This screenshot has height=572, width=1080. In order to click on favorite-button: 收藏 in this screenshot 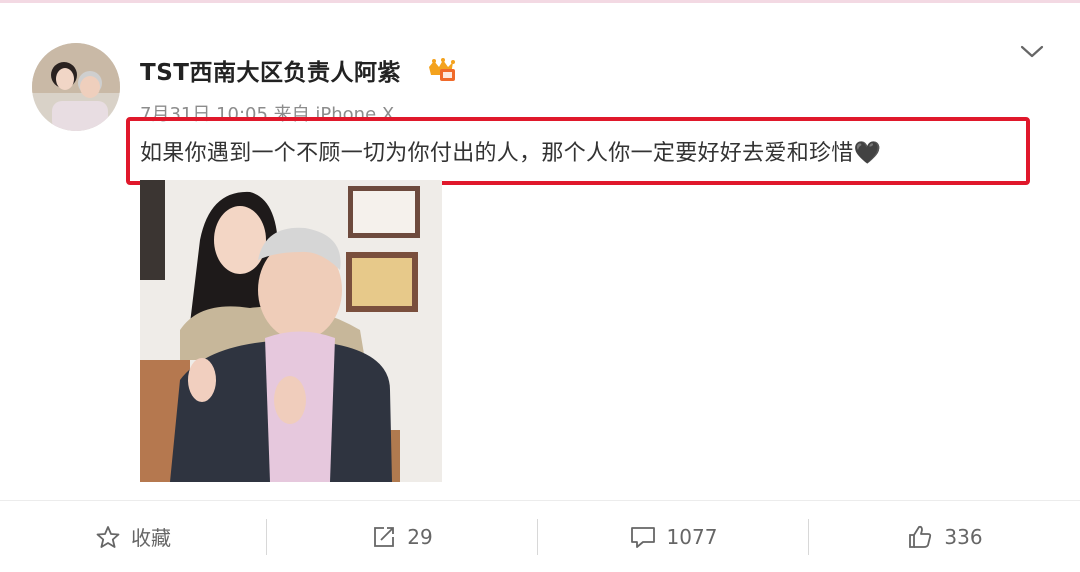, I will do `click(133, 536)`.